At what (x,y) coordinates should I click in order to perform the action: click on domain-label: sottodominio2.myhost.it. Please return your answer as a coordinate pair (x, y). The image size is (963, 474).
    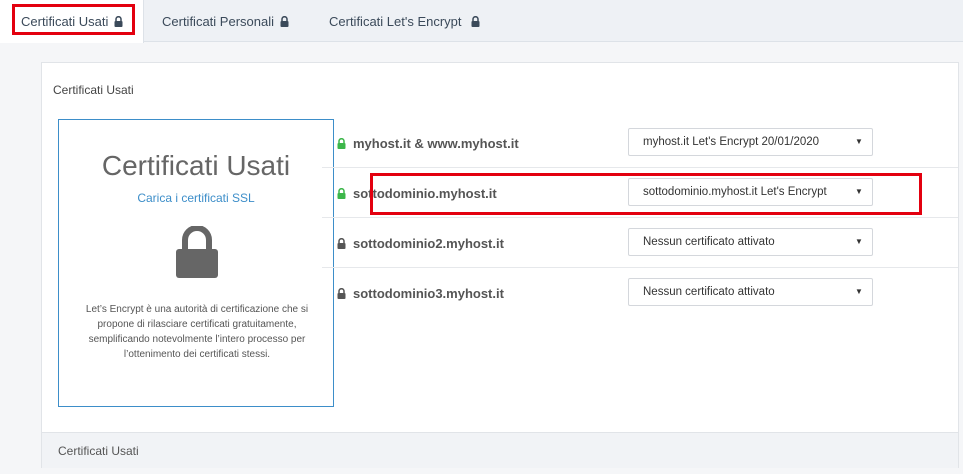
    Looking at the image, I should click on (428, 243).